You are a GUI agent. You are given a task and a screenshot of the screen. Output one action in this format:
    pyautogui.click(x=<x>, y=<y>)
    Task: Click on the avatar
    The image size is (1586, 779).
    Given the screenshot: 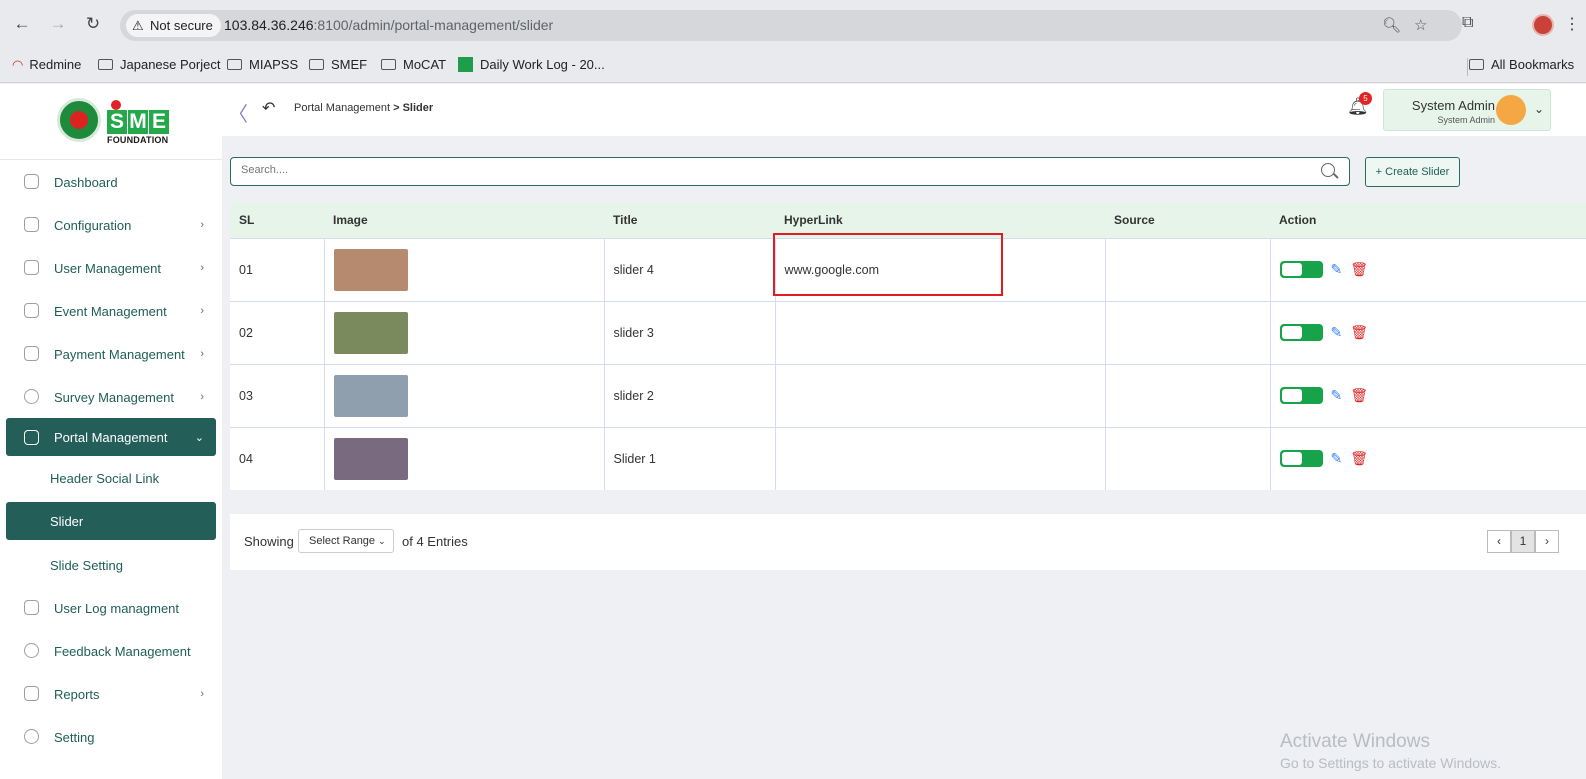 What is the action you would take?
    pyautogui.click(x=1511, y=110)
    